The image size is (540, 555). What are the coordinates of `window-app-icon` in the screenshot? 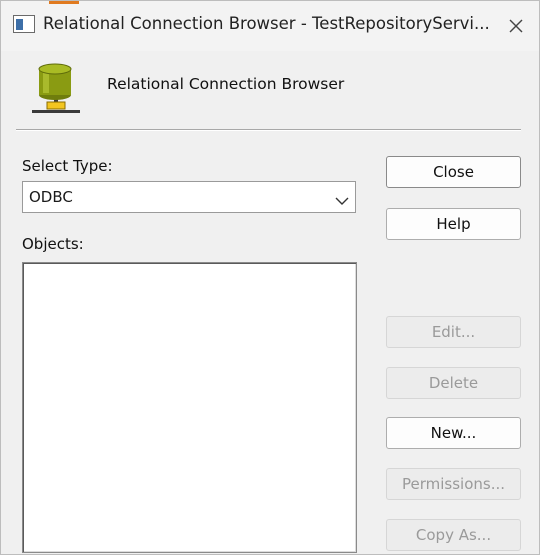 It's located at (24, 24).